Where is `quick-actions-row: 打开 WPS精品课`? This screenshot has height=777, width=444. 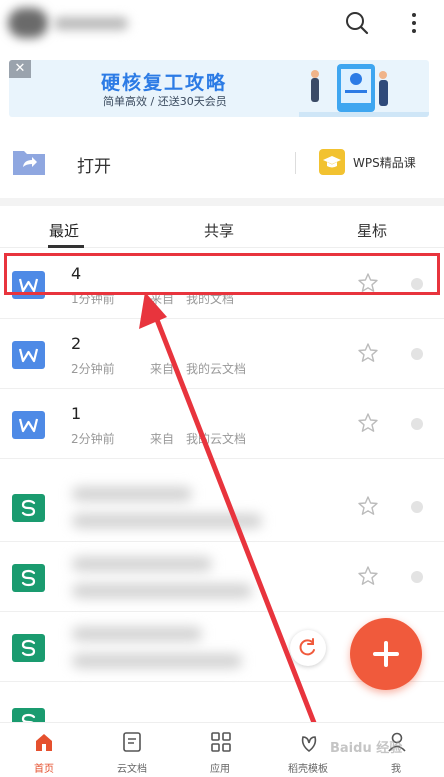
quick-actions-row: 打开 WPS精品课 is located at coordinates (222, 162).